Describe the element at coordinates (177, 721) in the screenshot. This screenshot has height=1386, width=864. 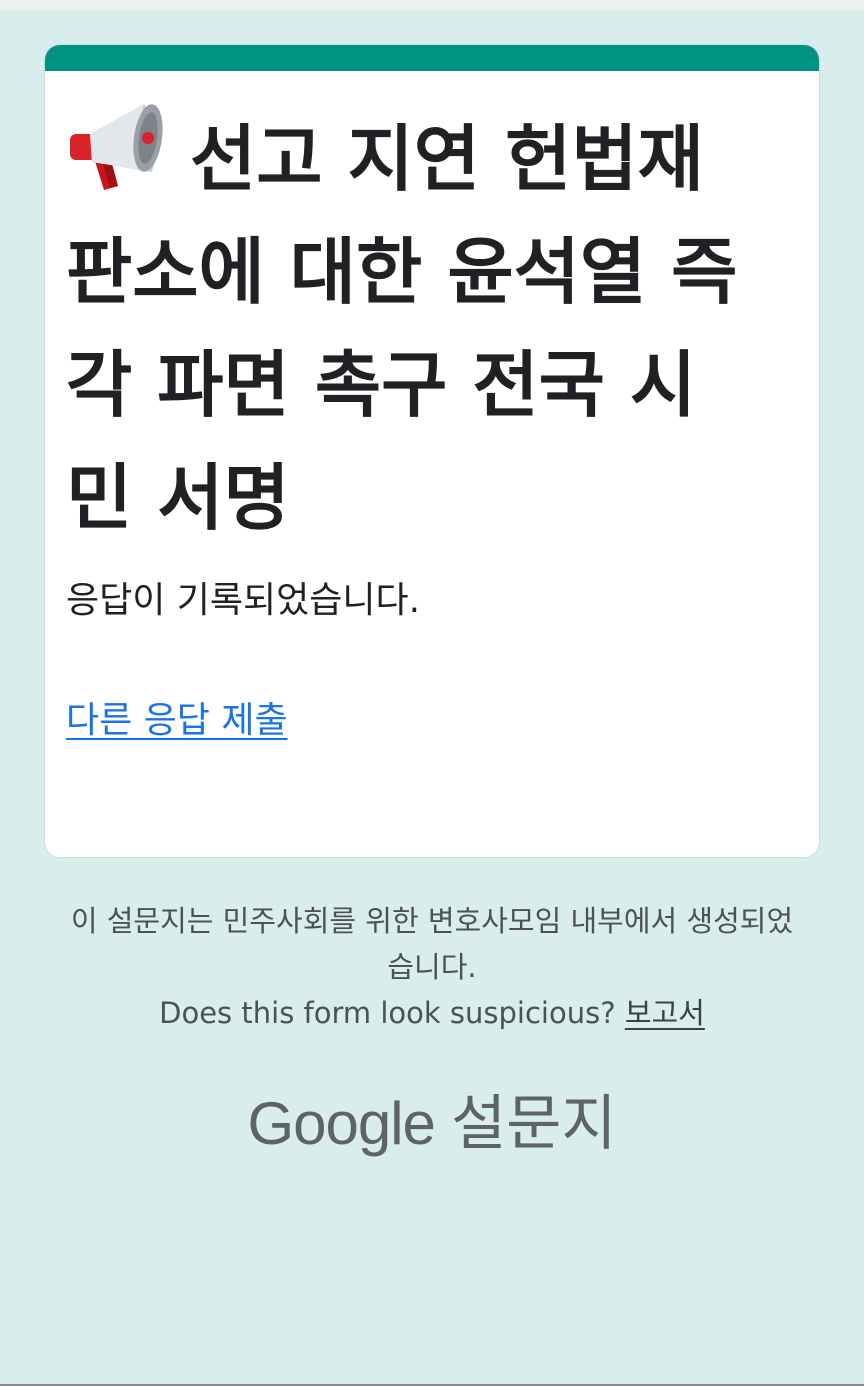
I see `submit-another-response-link: 다른 응답 제출` at that location.